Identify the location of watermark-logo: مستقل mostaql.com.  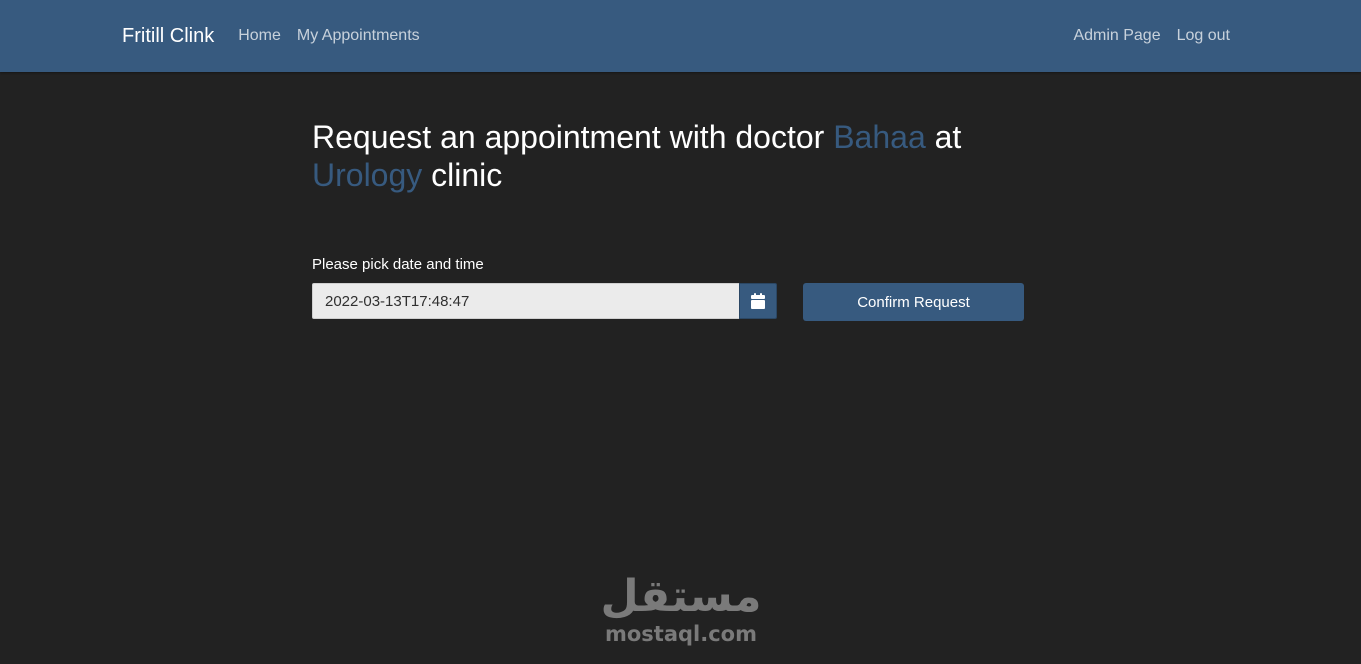
(681, 612).